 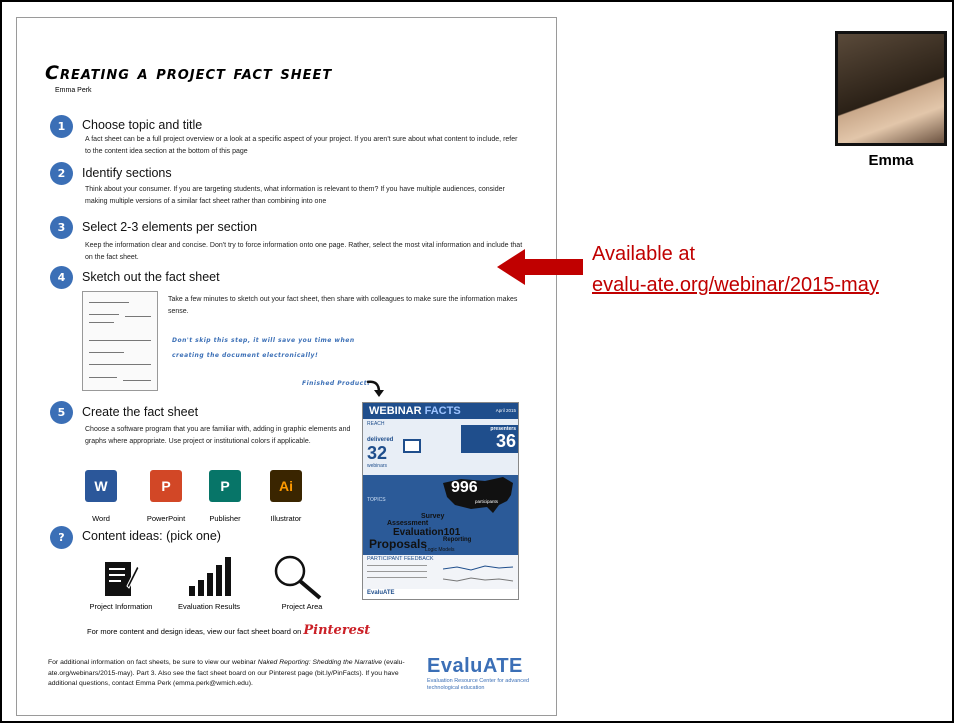 What do you see at coordinates (61, 173) in the screenshot?
I see `step-2-badge: 2` at bounding box center [61, 173].